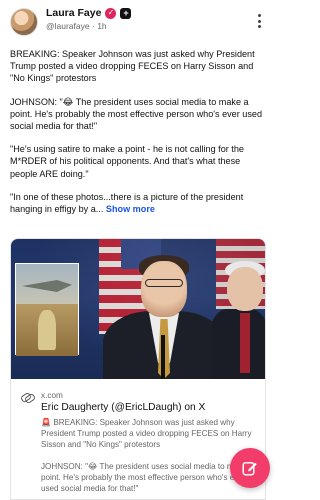  What do you see at coordinates (238, 344) in the screenshot?
I see `bystander-suit` at bounding box center [238, 344].